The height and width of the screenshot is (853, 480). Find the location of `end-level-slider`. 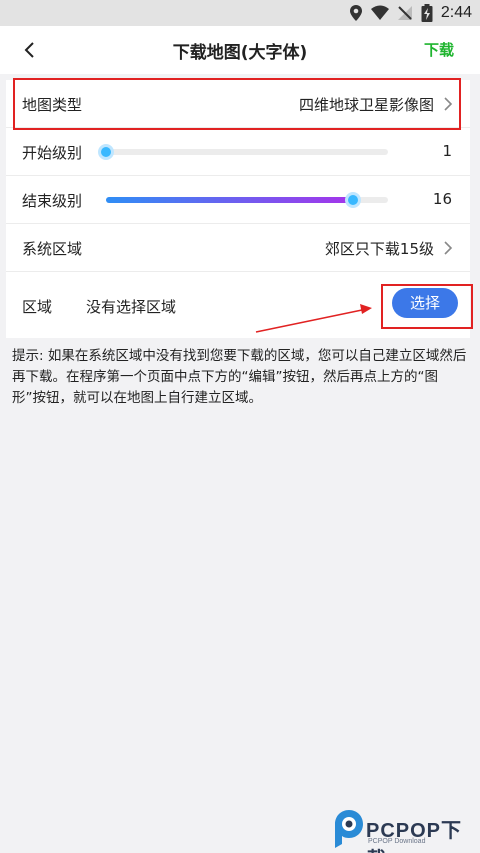

end-level-slider is located at coordinates (247, 200).